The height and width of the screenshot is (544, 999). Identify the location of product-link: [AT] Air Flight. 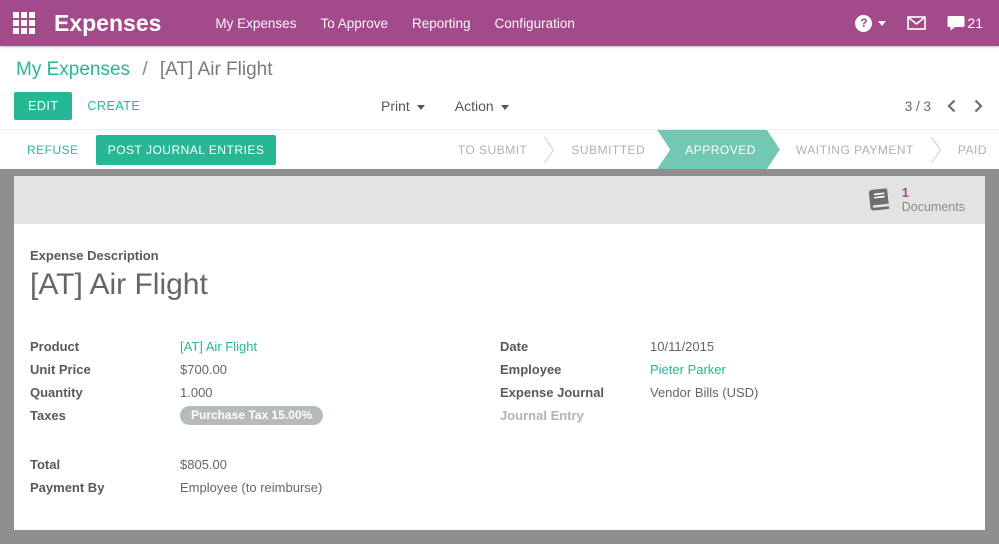
(218, 346).